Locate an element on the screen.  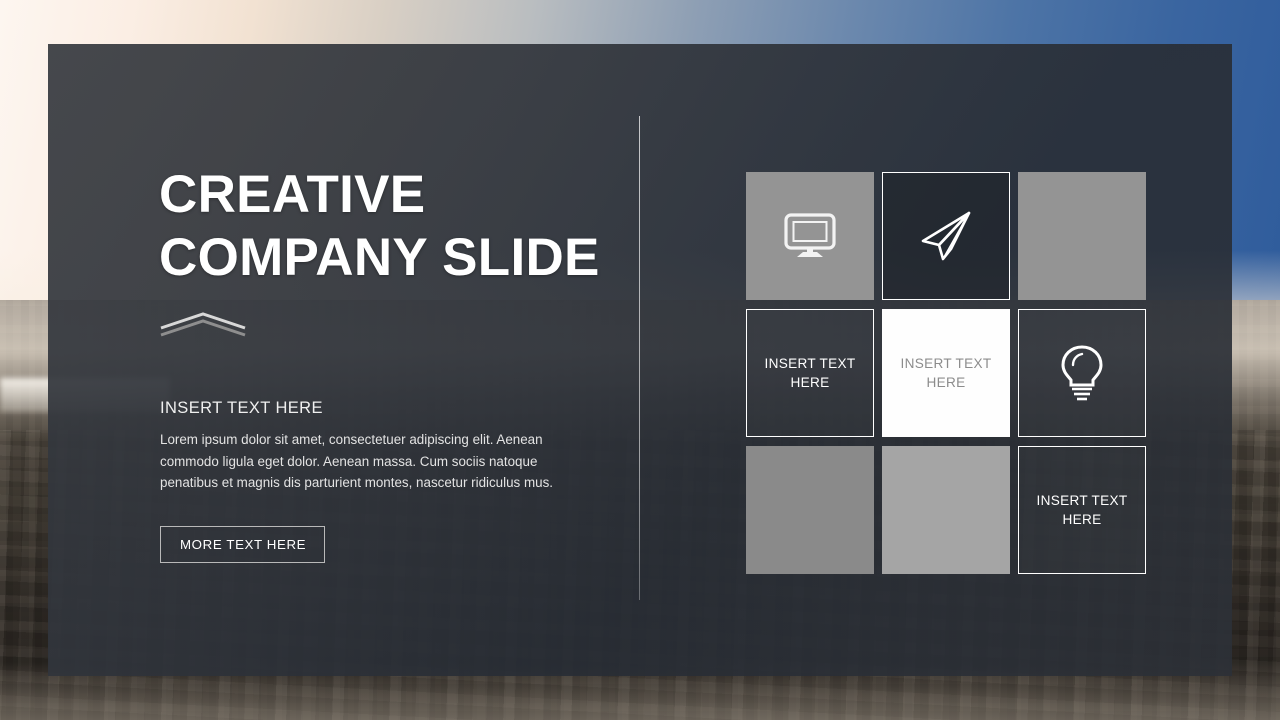
tile-monitor is located at coordinates (810, 236).